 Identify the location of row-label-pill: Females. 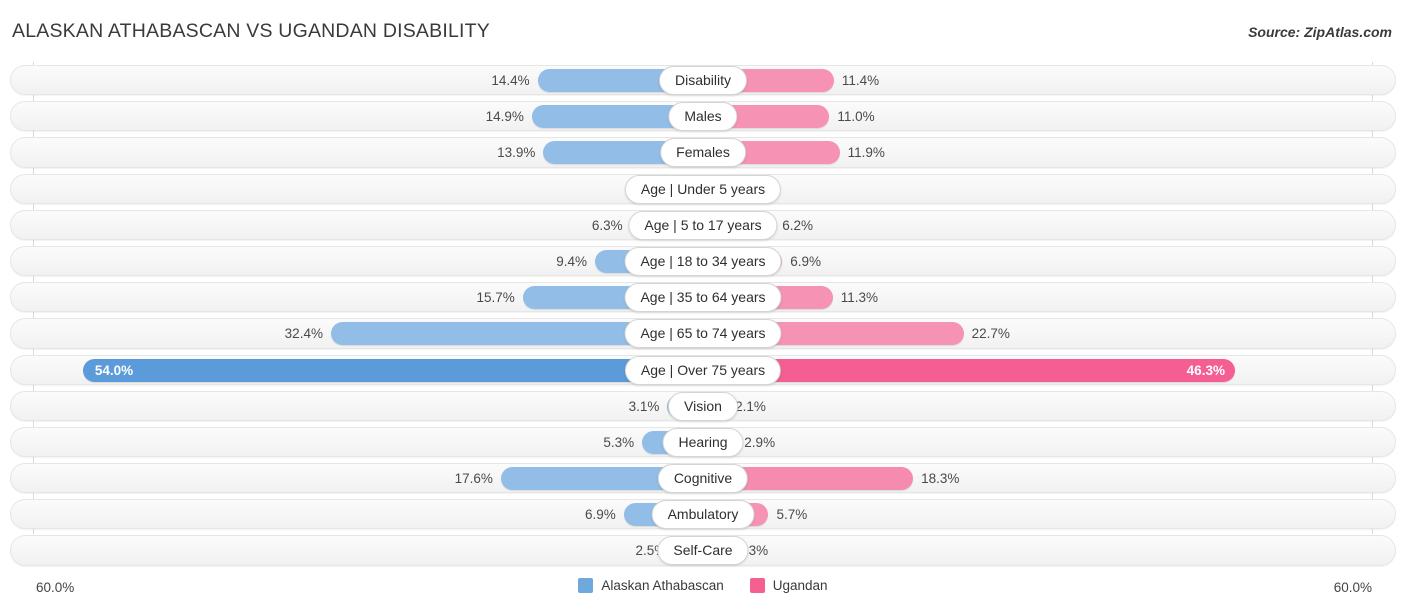
(703, 153).